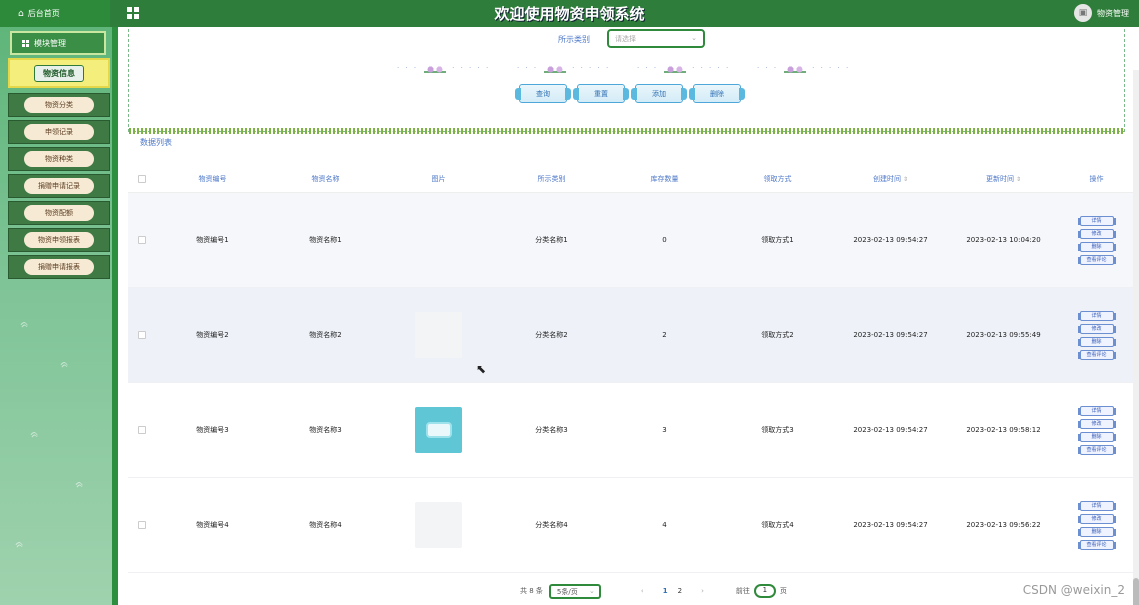 This screenshot has width=1139, height=605. Describe the element at coordinates (664, 335) in the screenshot. I see `cell-stock: 2` at that location.